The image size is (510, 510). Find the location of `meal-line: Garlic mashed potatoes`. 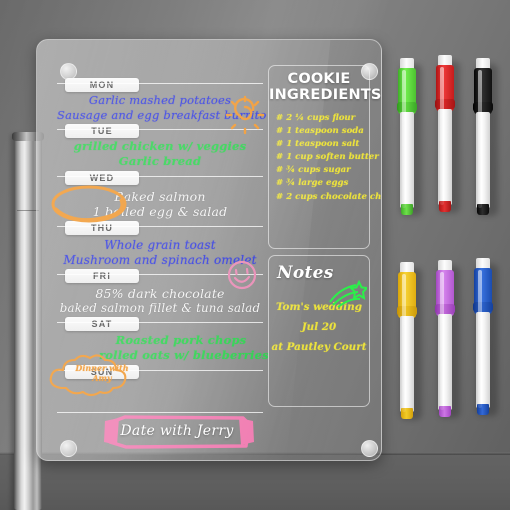

meal-line: Garlic mashed potatoes is located at coordinates (160, 100).